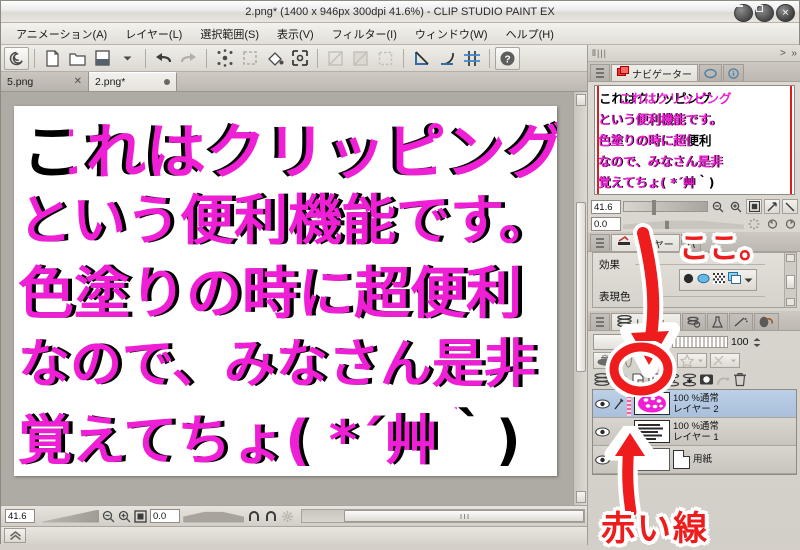  What do you see at coordinates (254, 516) in the screenshot?
I see `rotate-left-icon` at bounding box center [254, 516].